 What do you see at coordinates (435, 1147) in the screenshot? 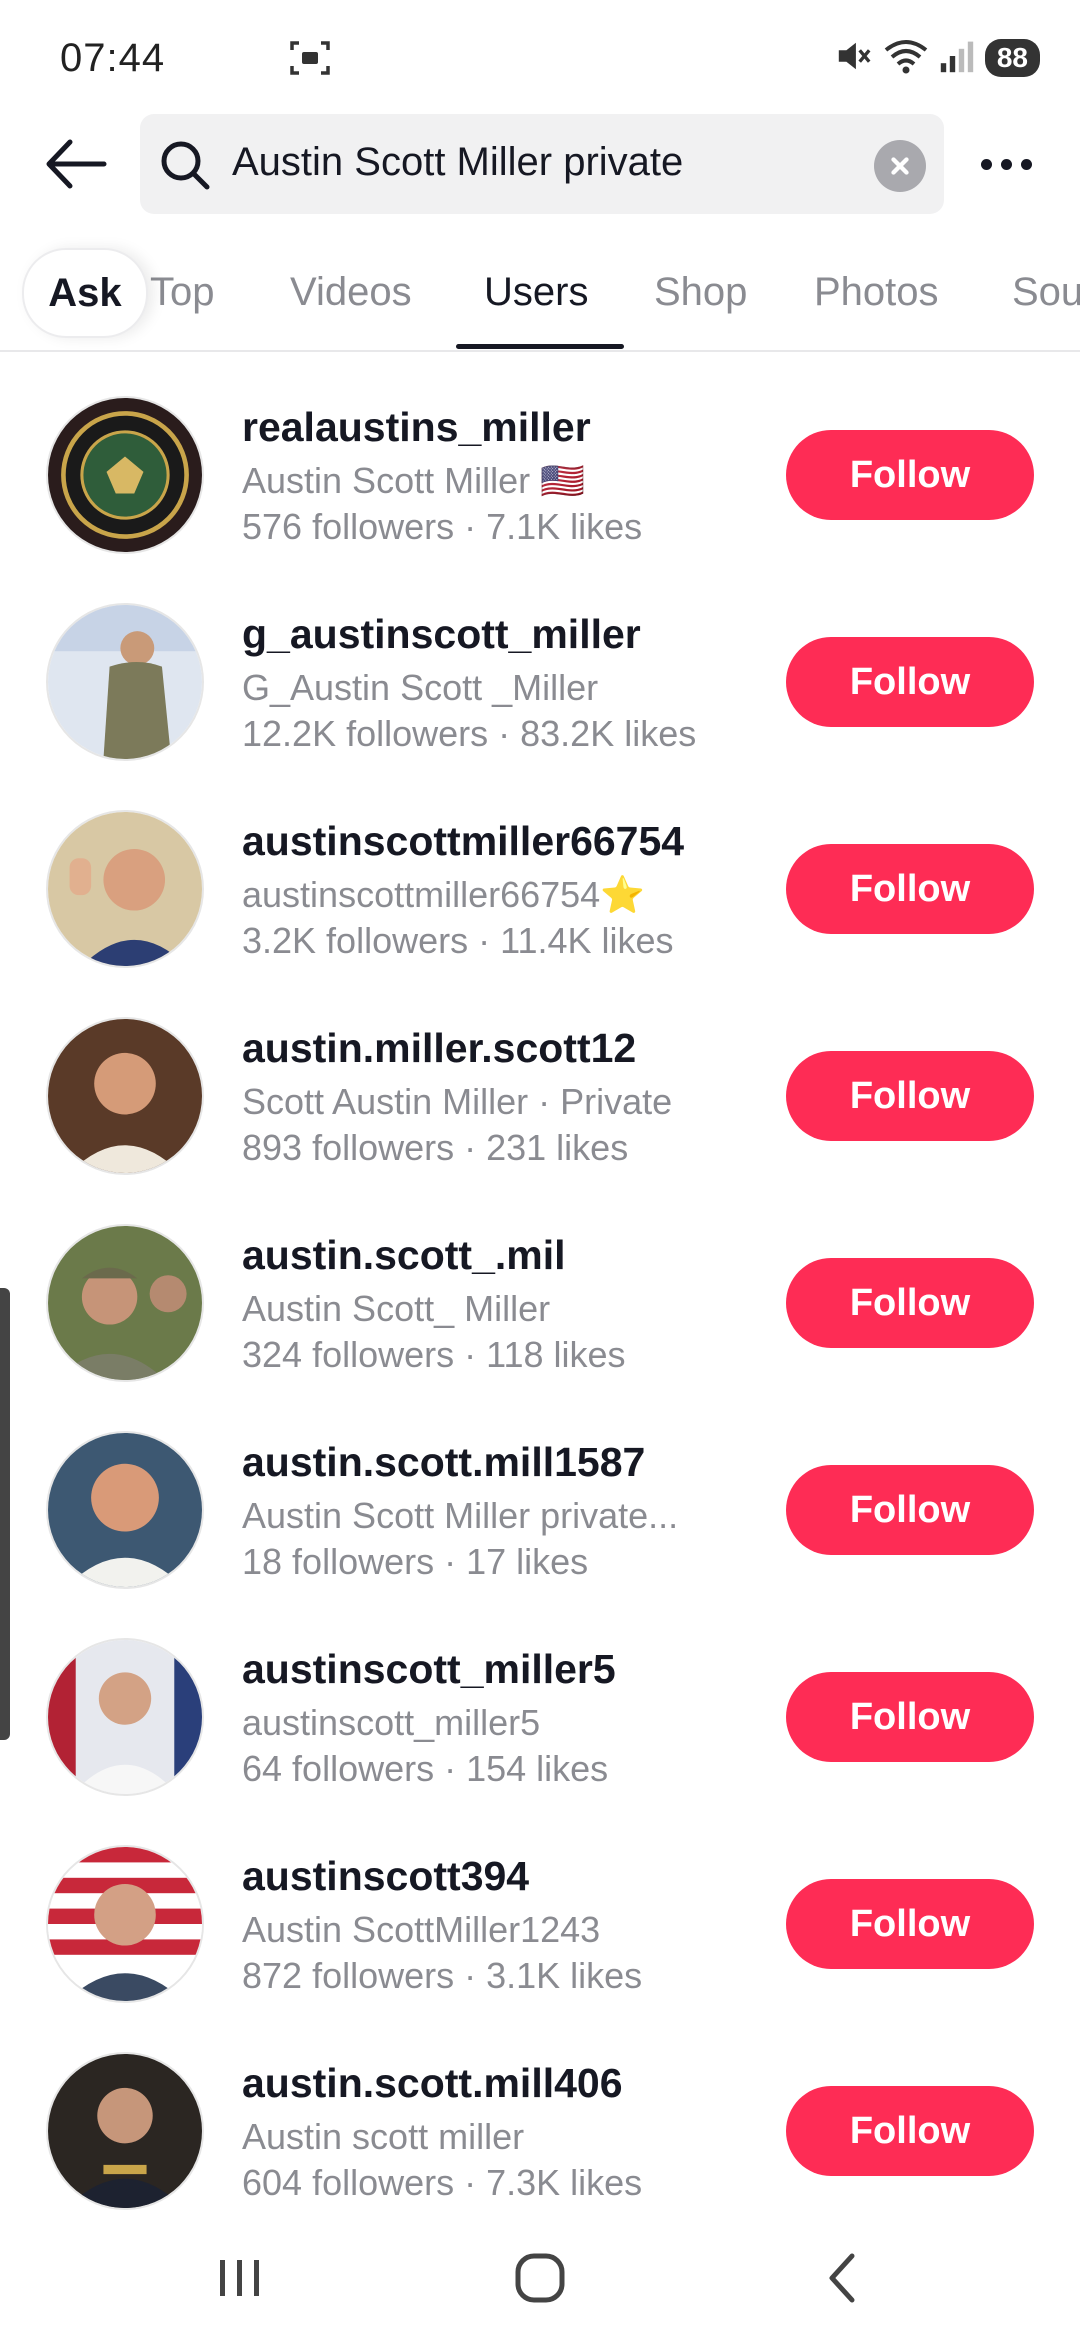
I see `user-stats: 893 followers · 231 likes` at bounding box center [435, 1147].